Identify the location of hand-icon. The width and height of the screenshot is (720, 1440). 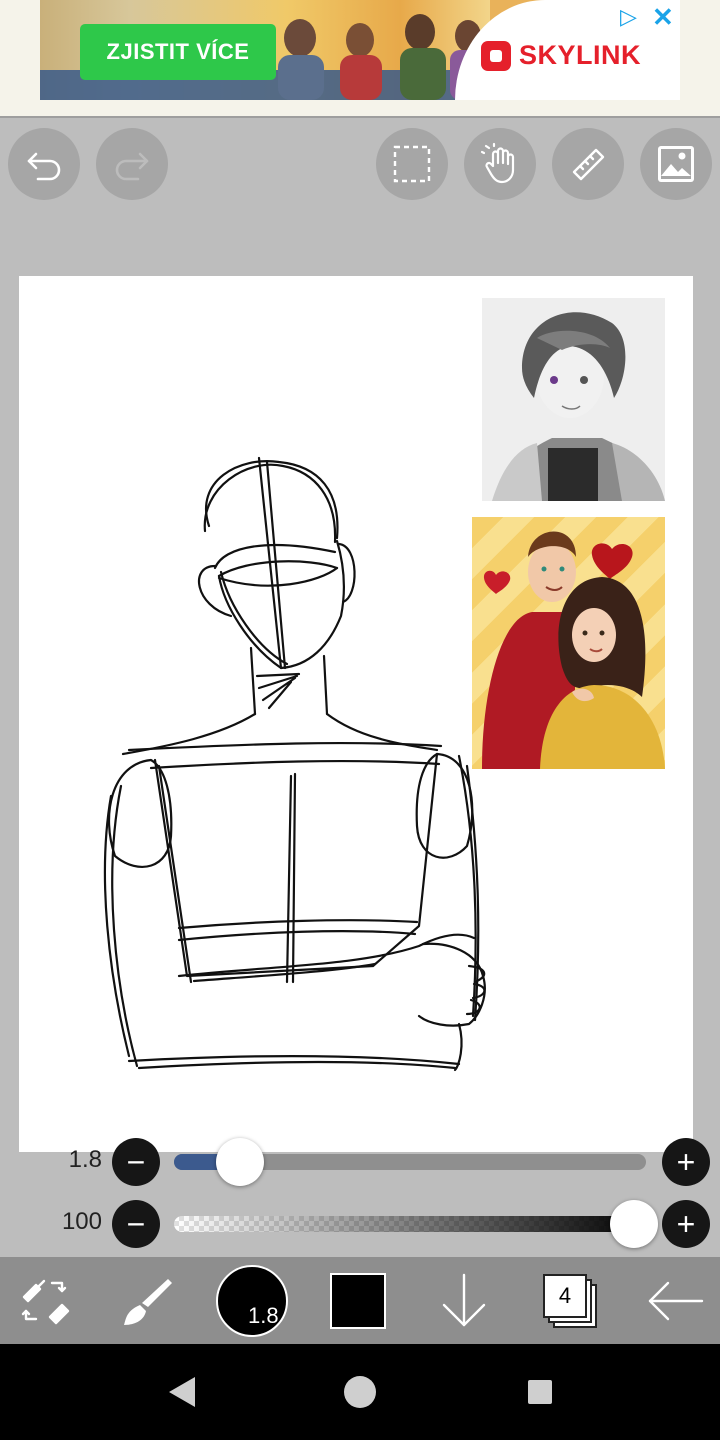
(497, 163).